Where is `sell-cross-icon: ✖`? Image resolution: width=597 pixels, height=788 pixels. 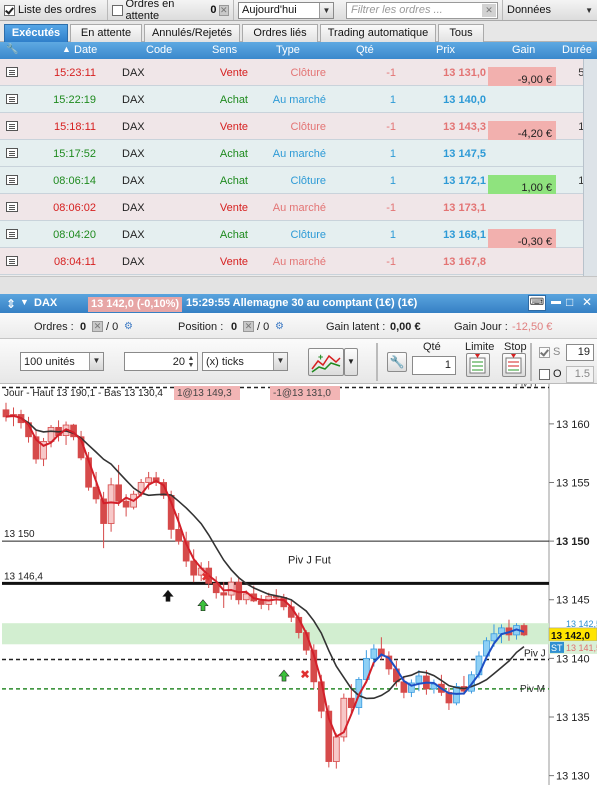 sell-cross-icon: ✖ is located at coordinates (206, 577).